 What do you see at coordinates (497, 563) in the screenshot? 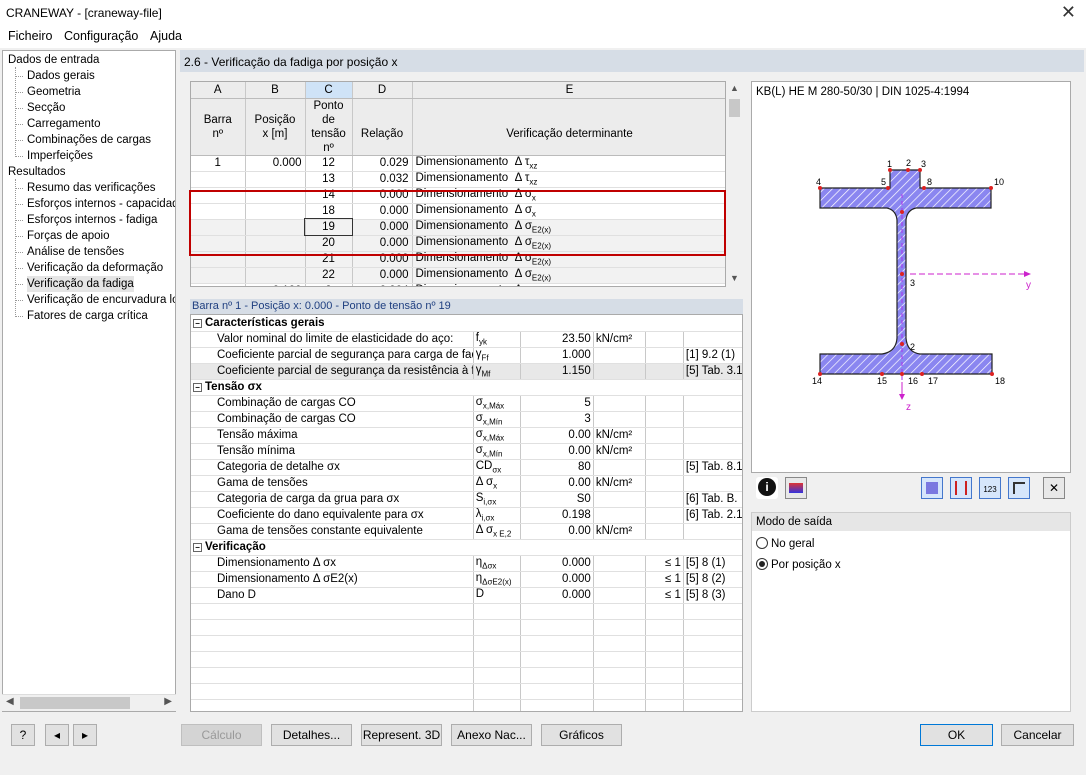
I see `detail-symbol: ηΔσx` at bounding box center [497, 563].